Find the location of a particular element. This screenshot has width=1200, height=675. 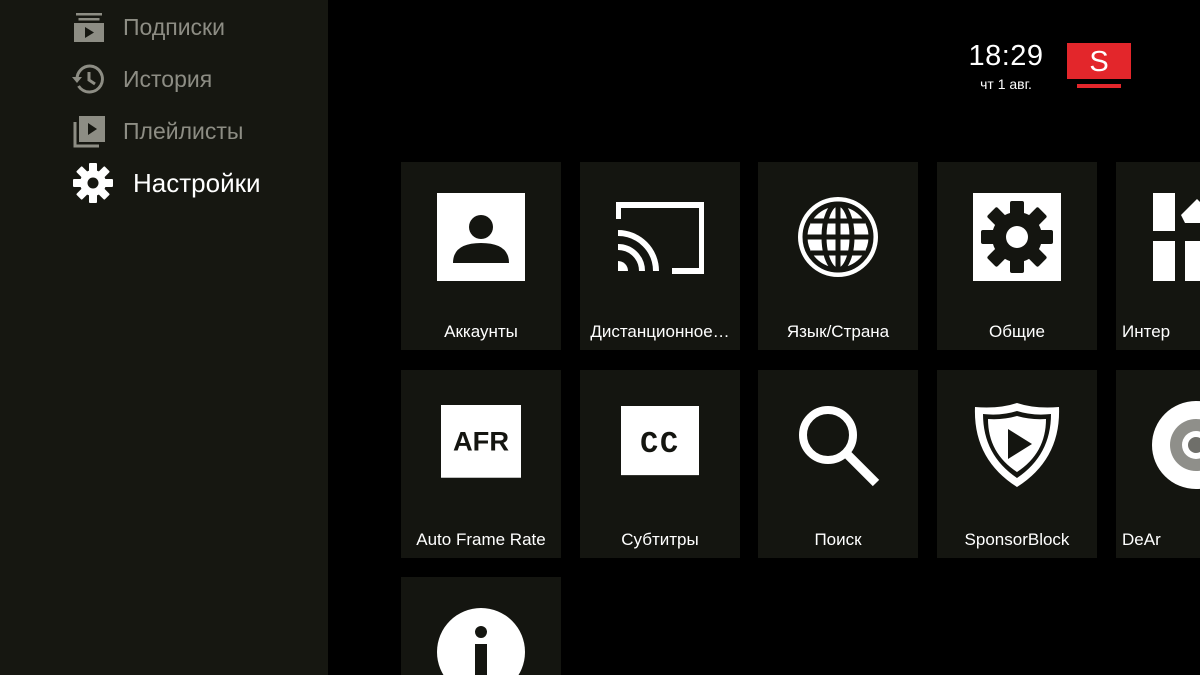

settings-tile-accounts: Аккаунты is located at coordinates (481, 256).